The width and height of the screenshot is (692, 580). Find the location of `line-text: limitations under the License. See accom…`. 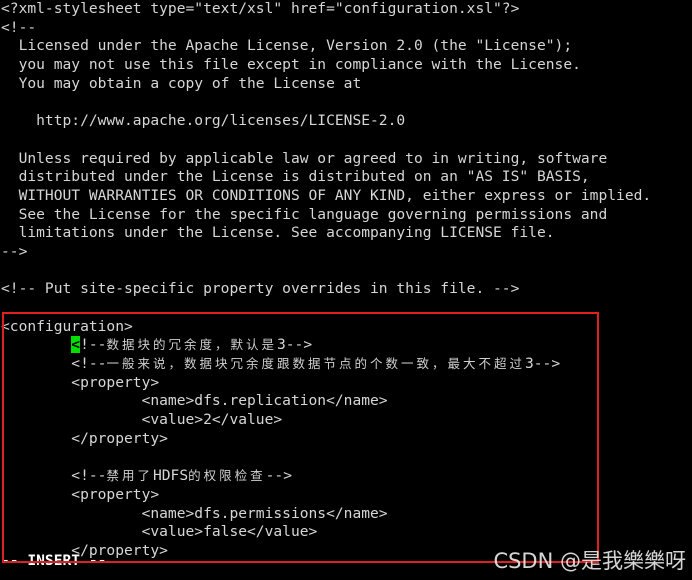

line-text: limitations under the License. See accom… is located at coordinates (278, 233).